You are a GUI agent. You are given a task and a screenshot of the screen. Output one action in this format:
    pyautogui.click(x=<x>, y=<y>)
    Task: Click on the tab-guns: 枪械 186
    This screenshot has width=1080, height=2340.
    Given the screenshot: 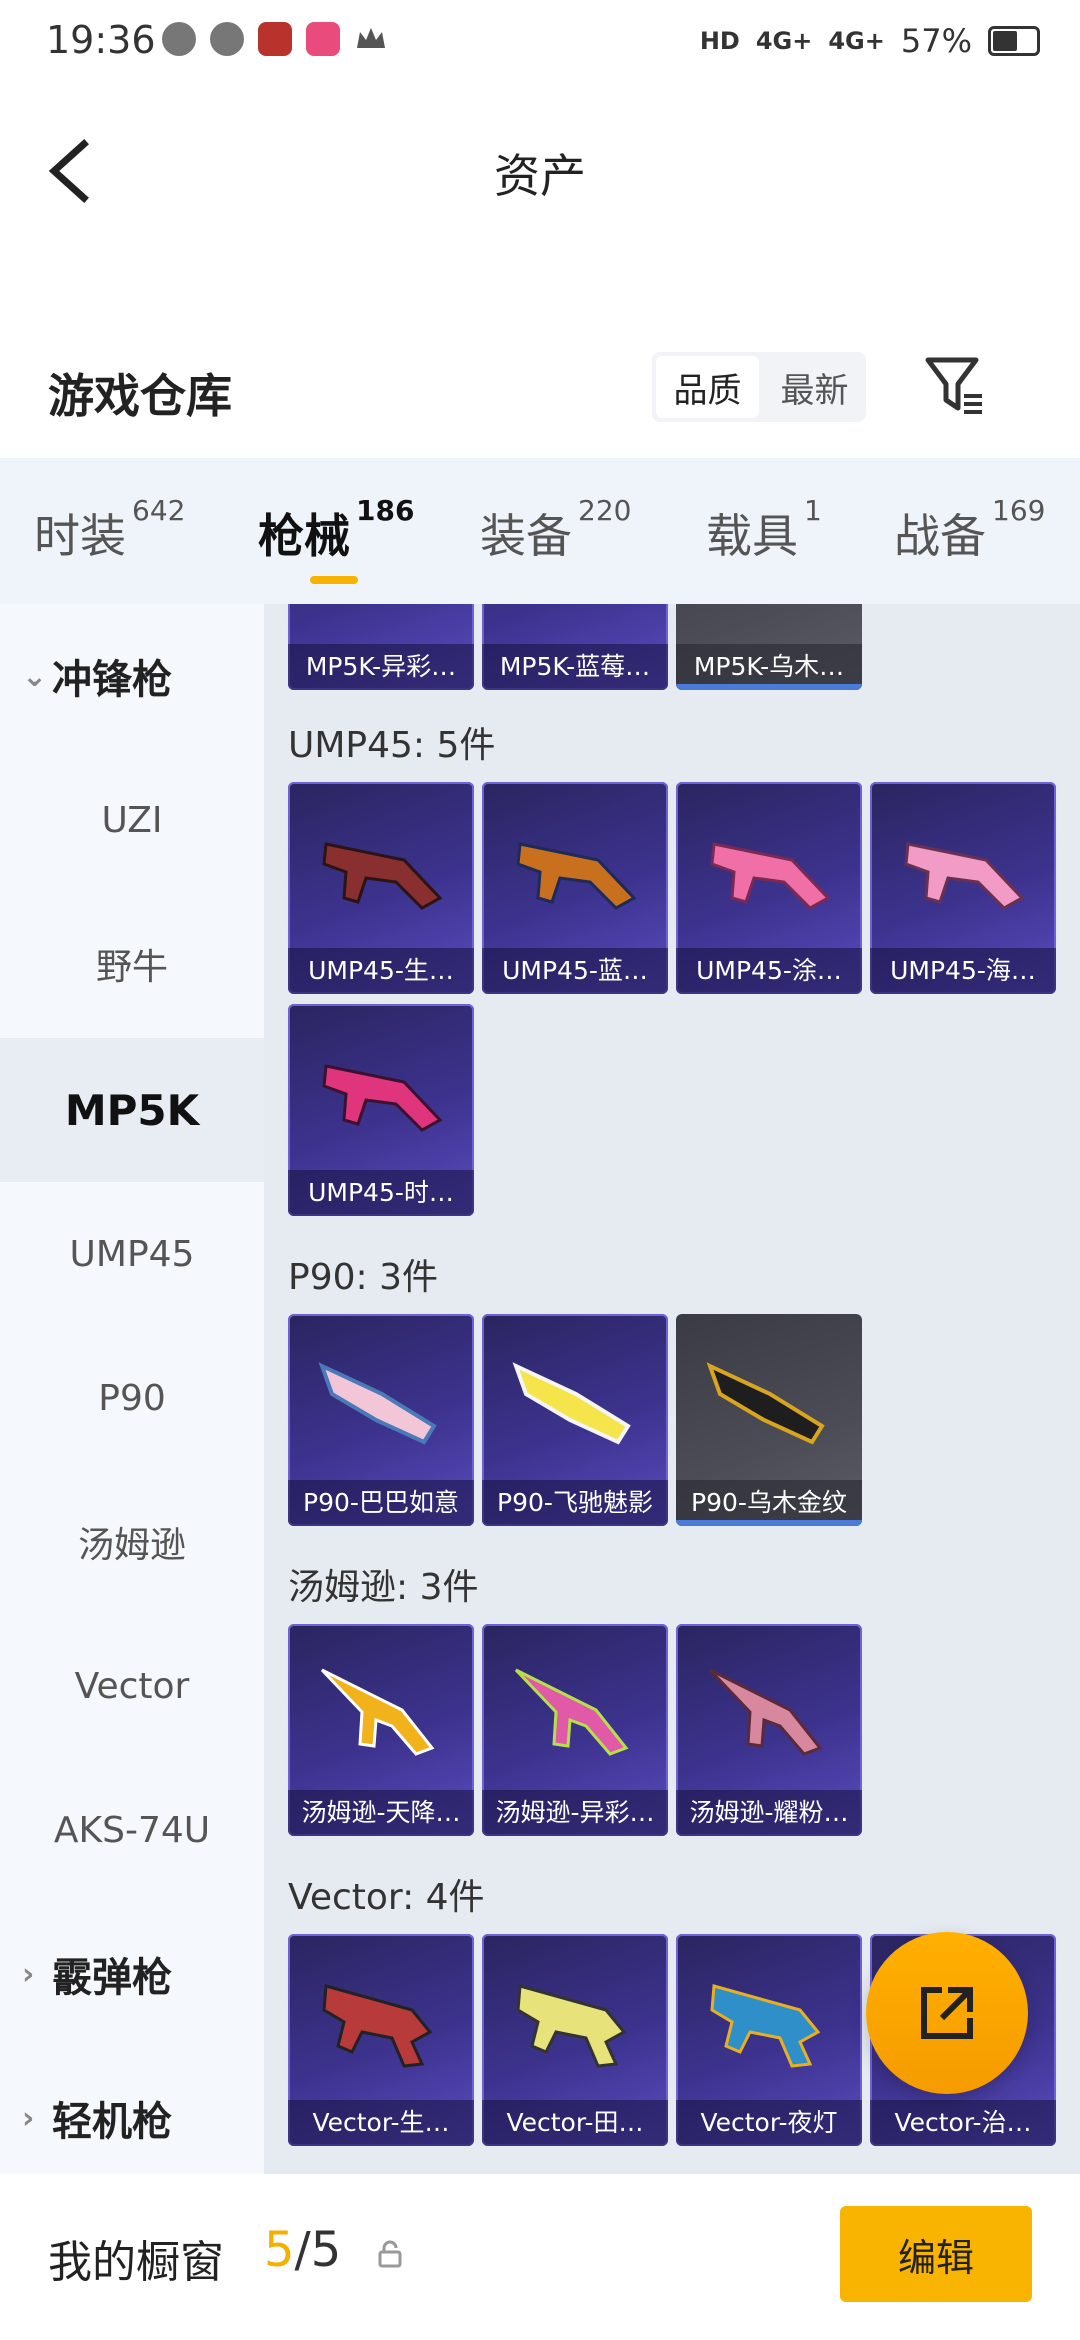 What is the action you would take?
    pyautogui.click(x=336, y=539)
    